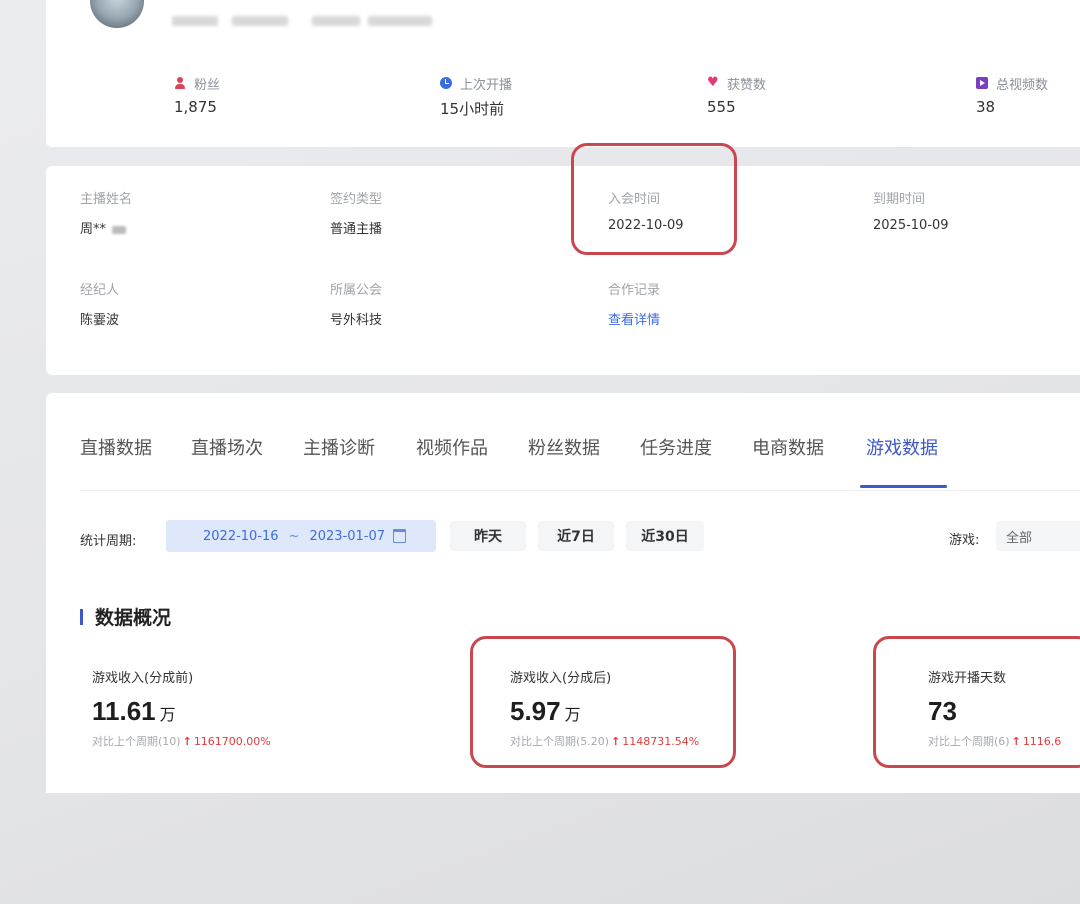 This screenshot has height=904, width=1080. I want to click on stat-fans: 粉丝 1,875, so click(197, 95).